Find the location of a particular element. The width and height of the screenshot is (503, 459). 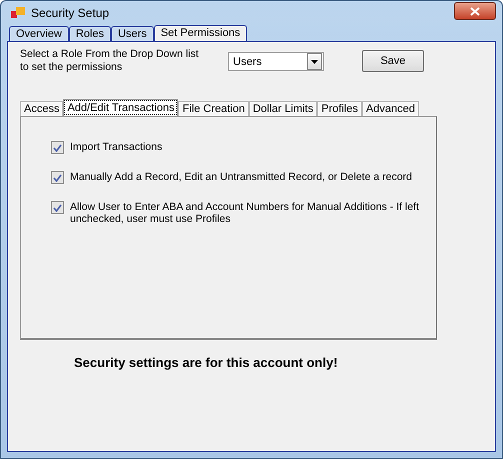

window-title: Security Setup is located at coordinates (70, 13).